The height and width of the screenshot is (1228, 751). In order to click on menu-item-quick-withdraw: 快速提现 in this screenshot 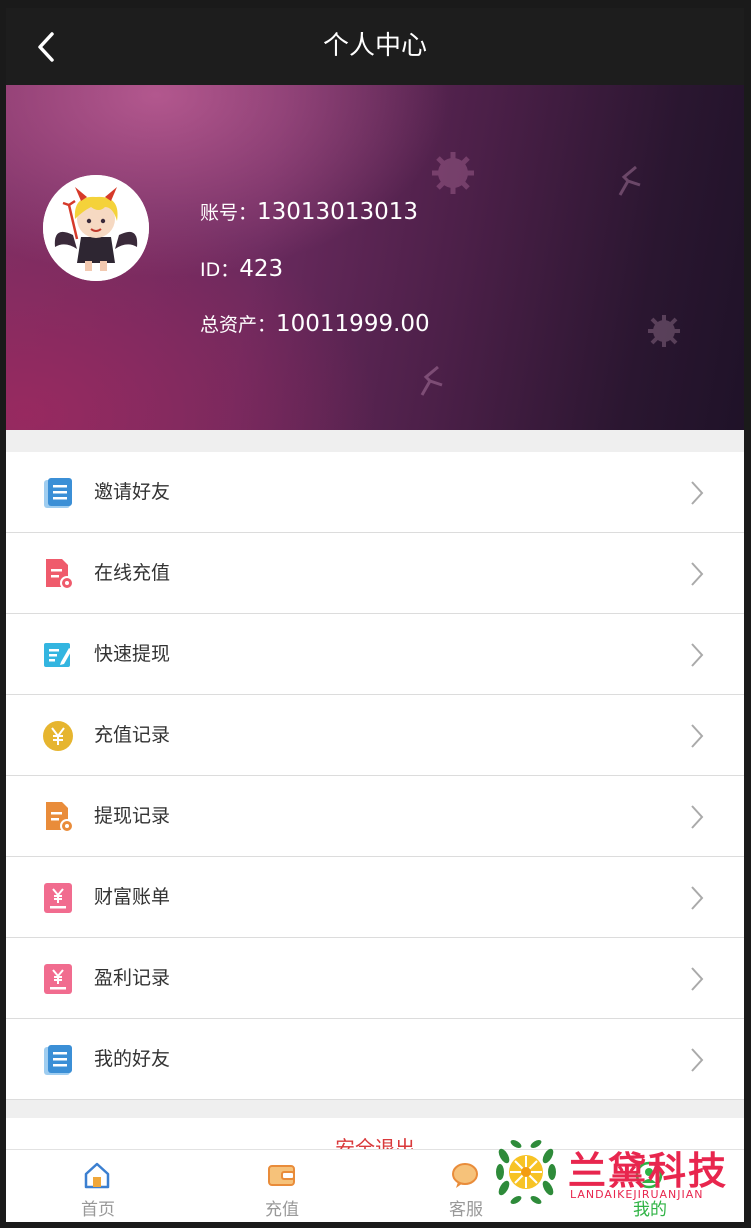, I will do `click(375, 654)`.